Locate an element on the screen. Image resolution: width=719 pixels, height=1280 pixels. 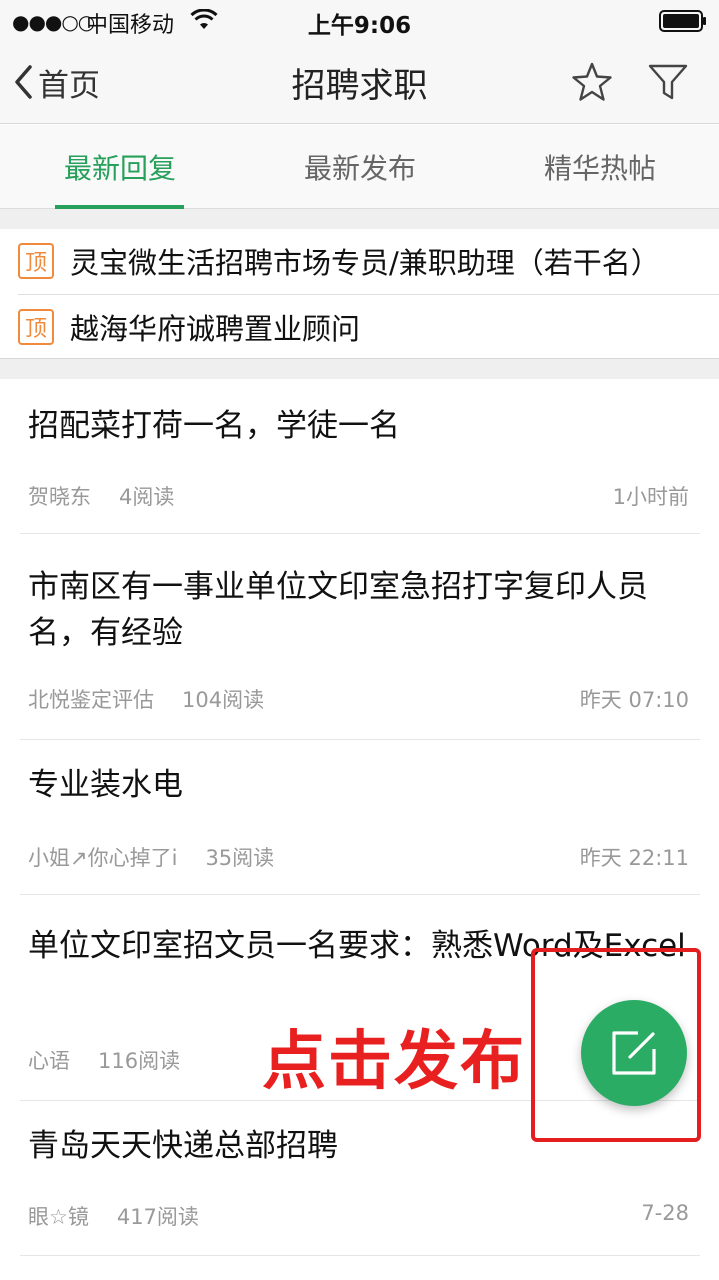
post-author: 贺晓东 is located at coordinates (59, 497).